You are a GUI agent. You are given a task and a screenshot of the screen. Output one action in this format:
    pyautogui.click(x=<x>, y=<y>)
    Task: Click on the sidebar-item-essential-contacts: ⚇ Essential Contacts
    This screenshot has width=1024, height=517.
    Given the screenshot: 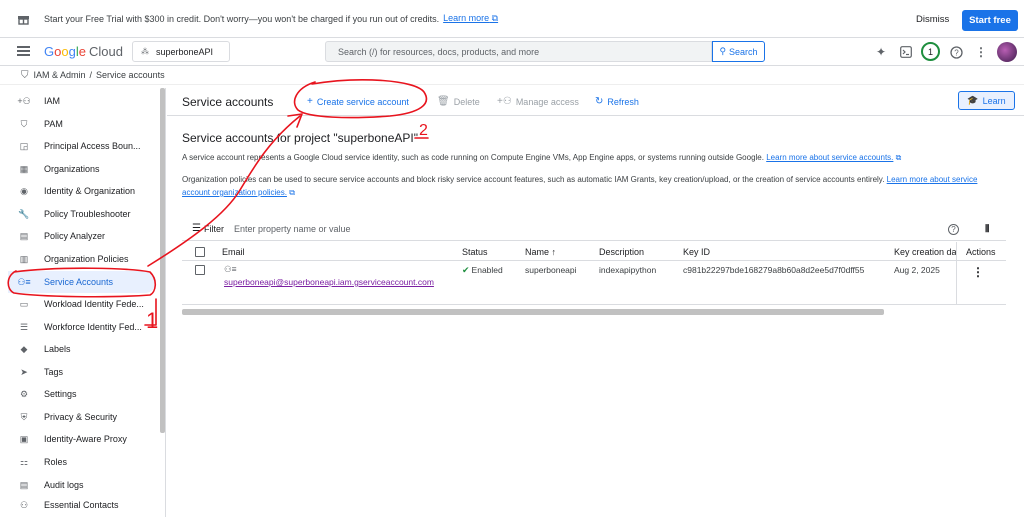 What is the action you would take?
    pyautogui.click(x=82, y=503)
    